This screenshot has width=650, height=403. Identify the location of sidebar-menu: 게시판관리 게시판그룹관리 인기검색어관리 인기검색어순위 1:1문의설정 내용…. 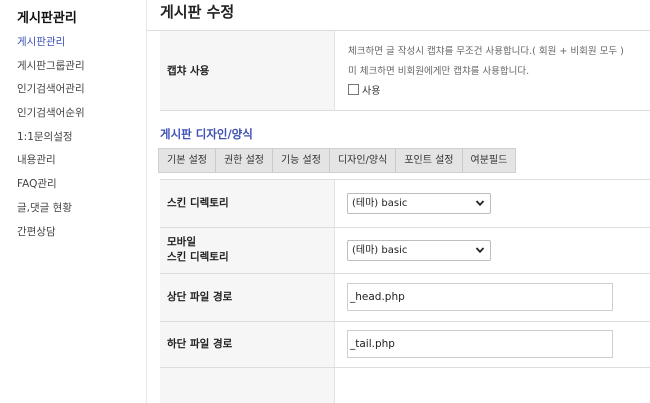
(51, 141).